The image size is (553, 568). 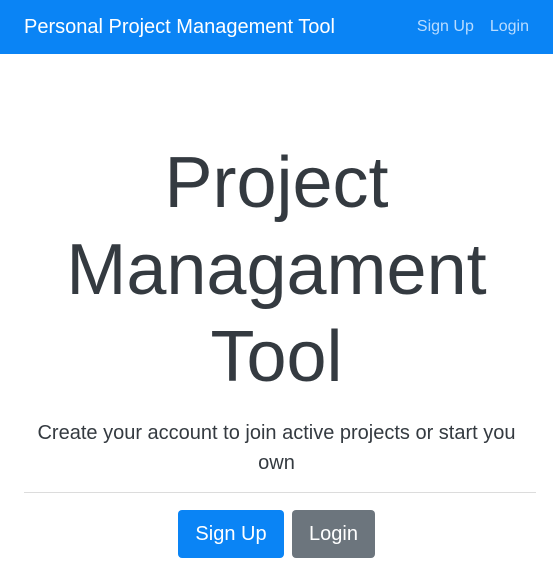 What do you see at coordinates (445, 27) in the screenshot?
I see `nav-sign-up-link: Sign Up` at bounding box center [445, 27].